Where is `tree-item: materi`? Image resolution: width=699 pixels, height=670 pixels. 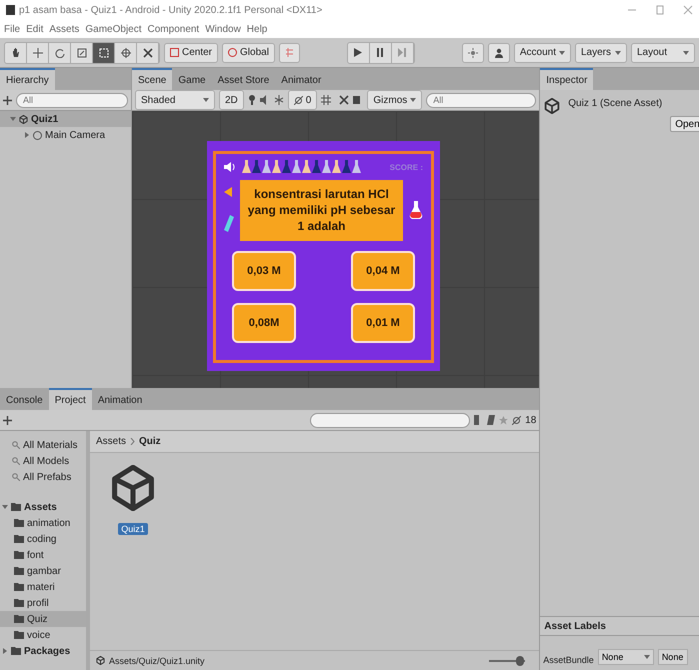
tree-item: materi is located at coordinates (43, 587).